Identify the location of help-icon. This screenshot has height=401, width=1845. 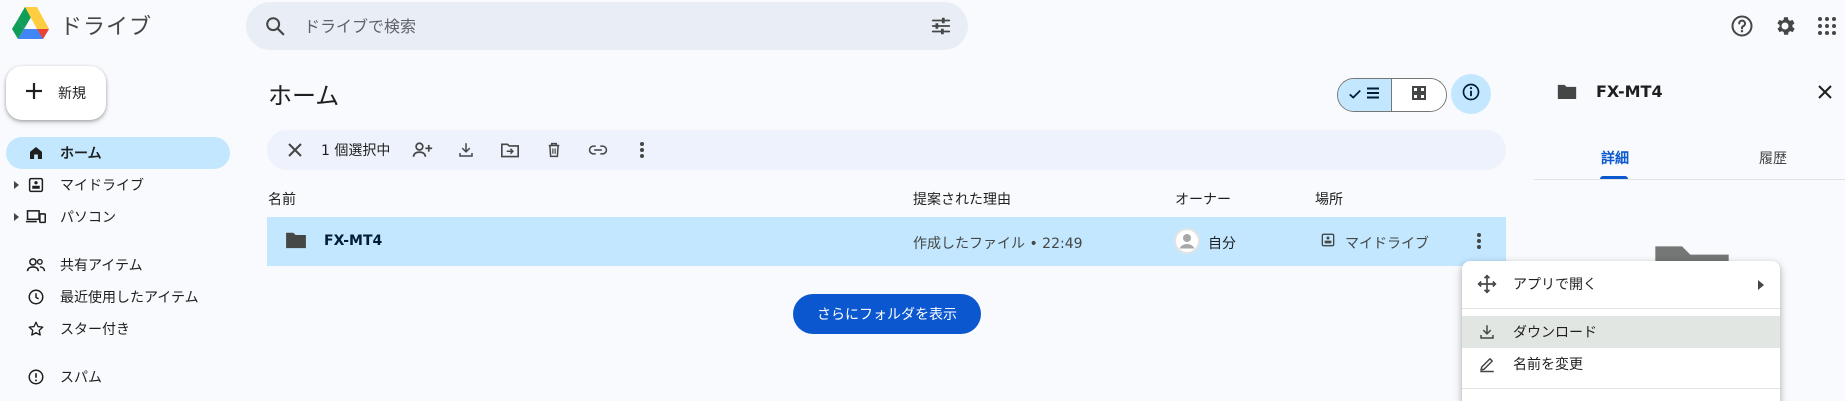
(1742, 28).